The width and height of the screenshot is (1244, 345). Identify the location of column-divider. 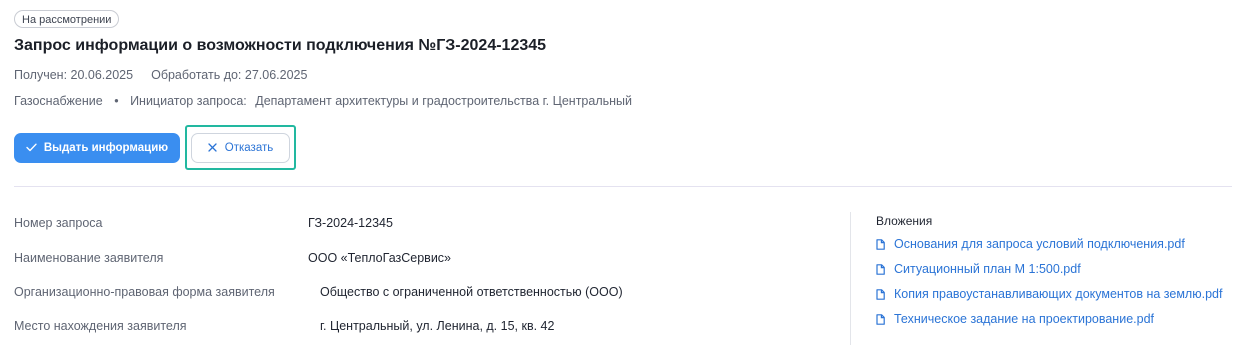
(850, 278).